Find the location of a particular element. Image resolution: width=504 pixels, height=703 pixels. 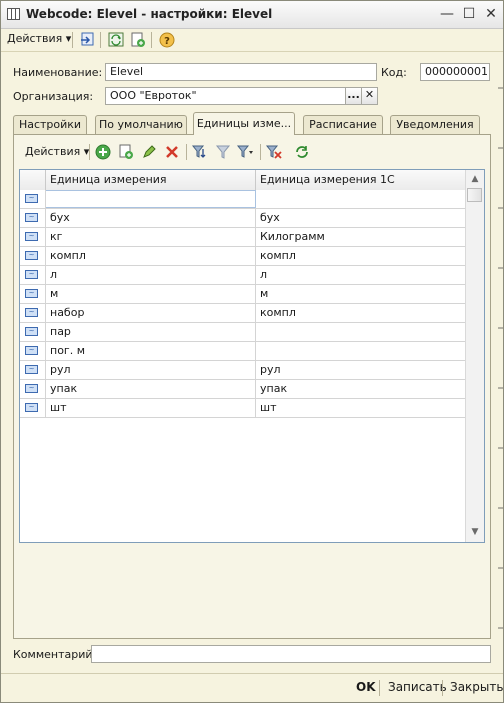

filter-icon is located at coordinates (223, 152).